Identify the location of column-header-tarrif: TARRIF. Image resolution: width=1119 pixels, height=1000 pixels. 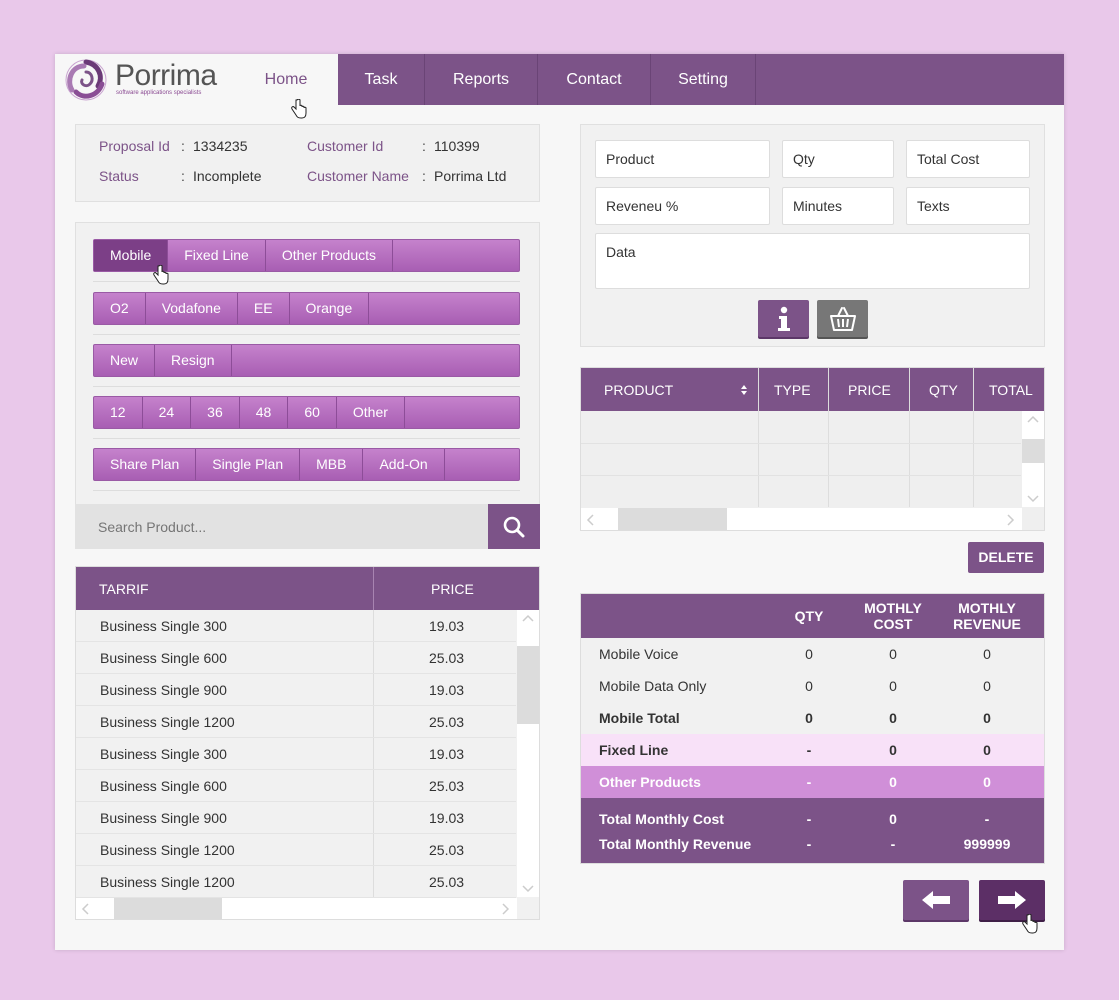
(124, 589).